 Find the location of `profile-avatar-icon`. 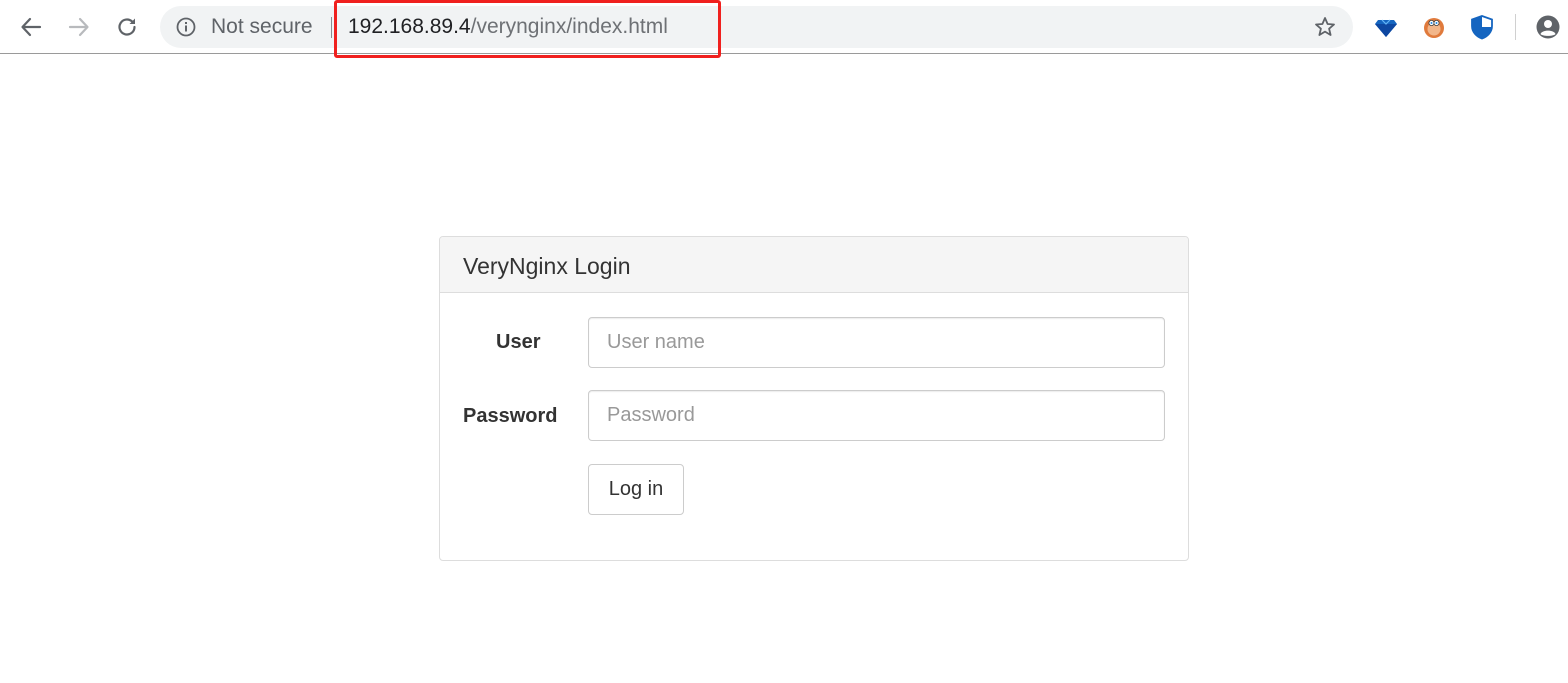

profile-avatar-icon is located at coordinates (1548, 27).